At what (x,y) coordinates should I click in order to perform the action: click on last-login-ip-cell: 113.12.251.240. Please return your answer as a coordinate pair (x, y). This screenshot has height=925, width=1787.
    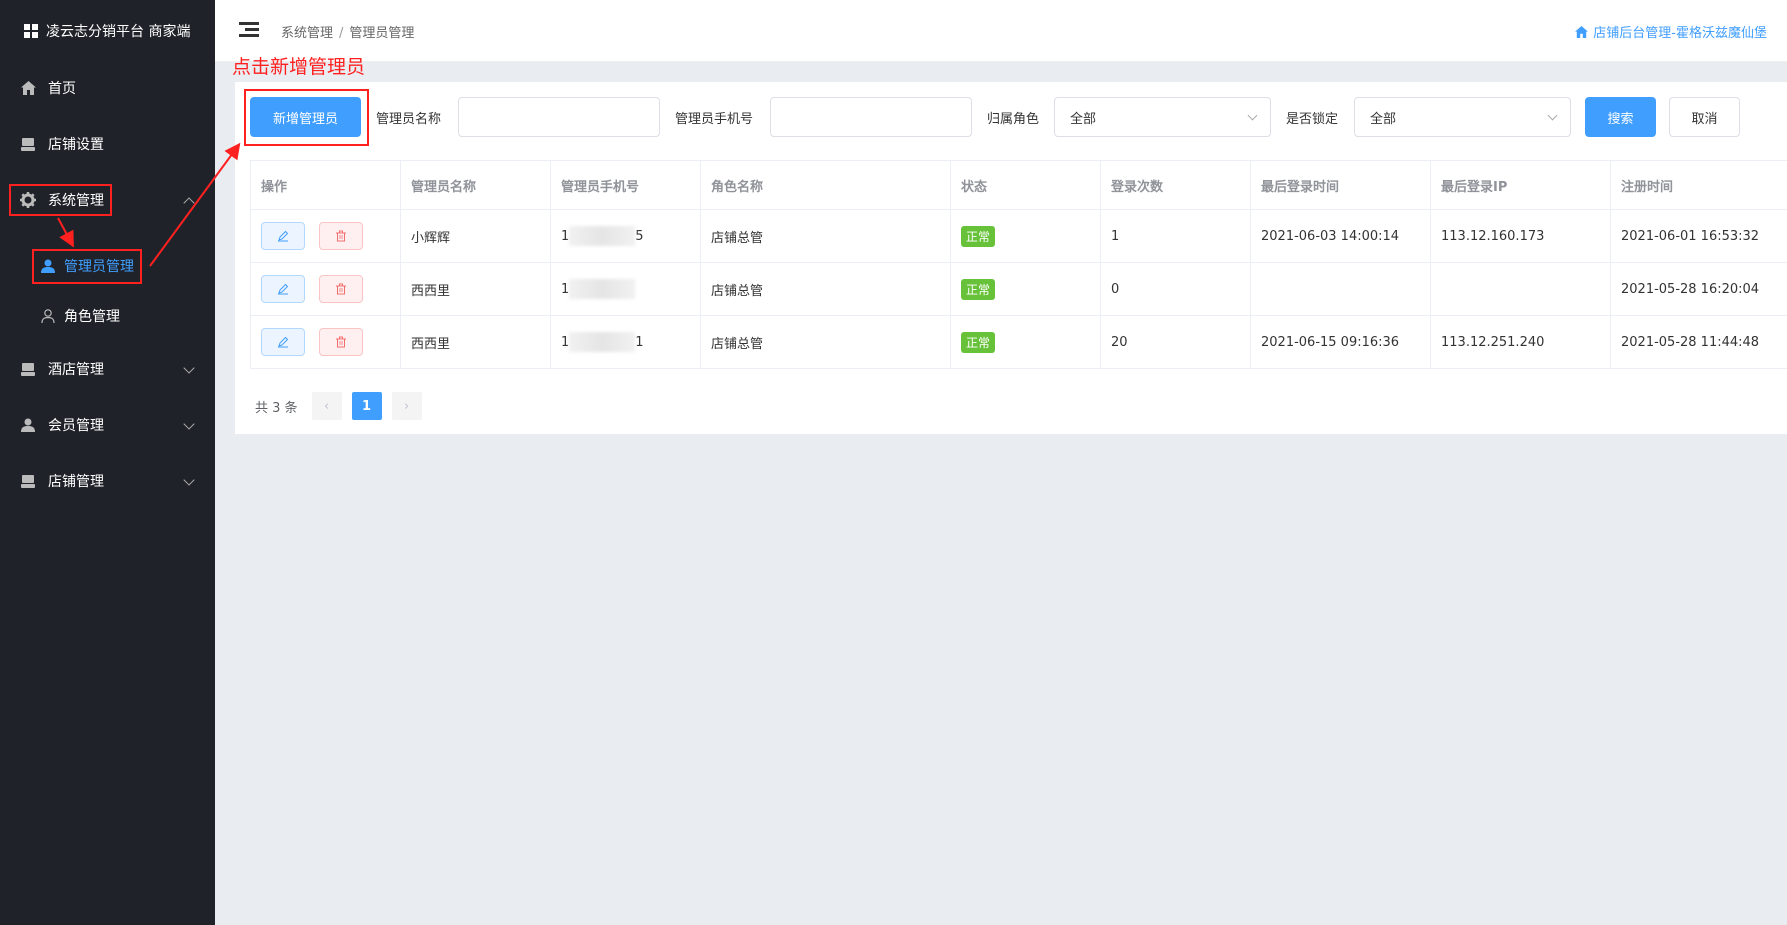
    Looking at the image, I should click on (1521, 342).